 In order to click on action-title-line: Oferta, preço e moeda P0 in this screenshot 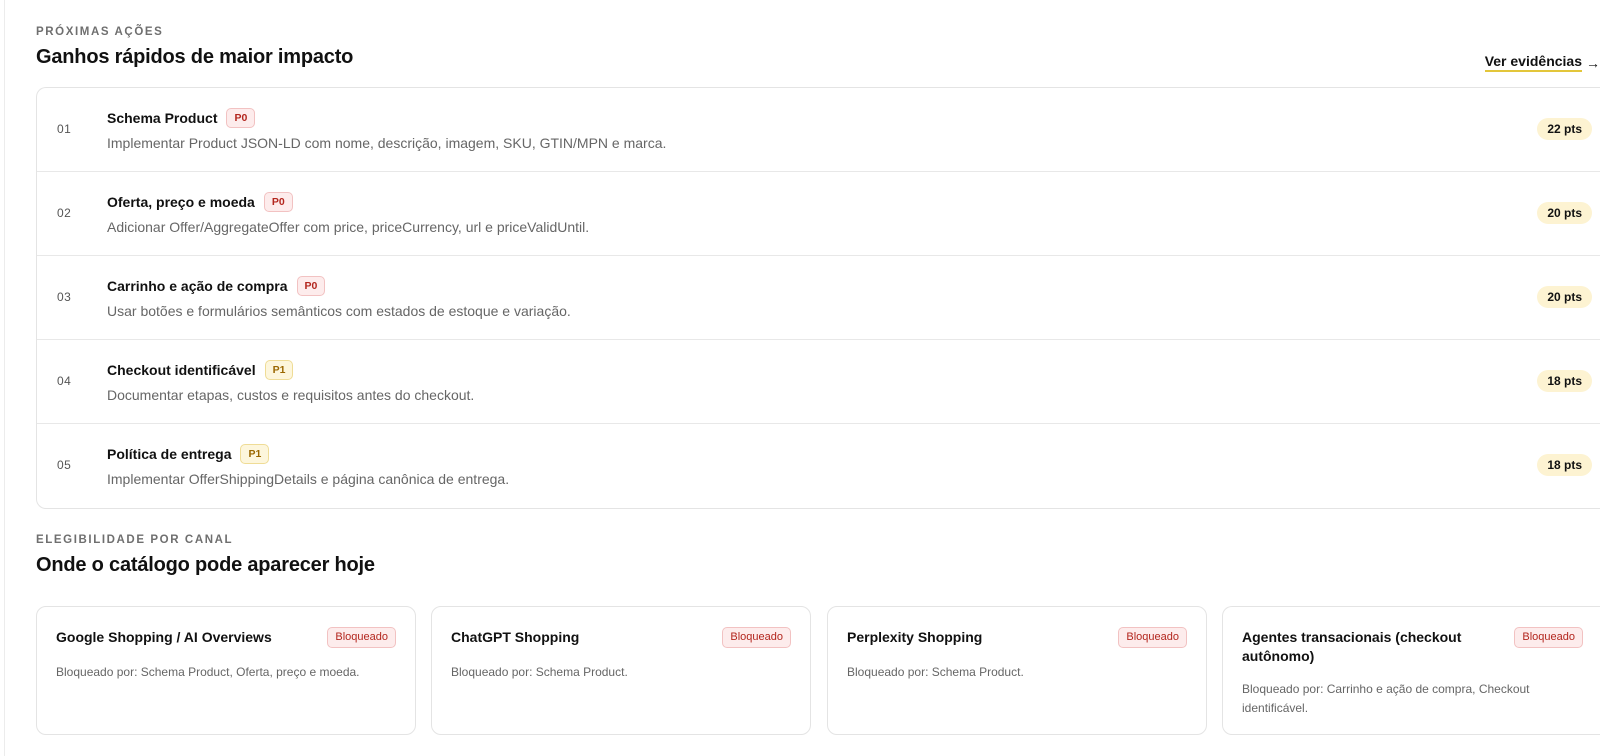, I will do `click(200, 202)`.